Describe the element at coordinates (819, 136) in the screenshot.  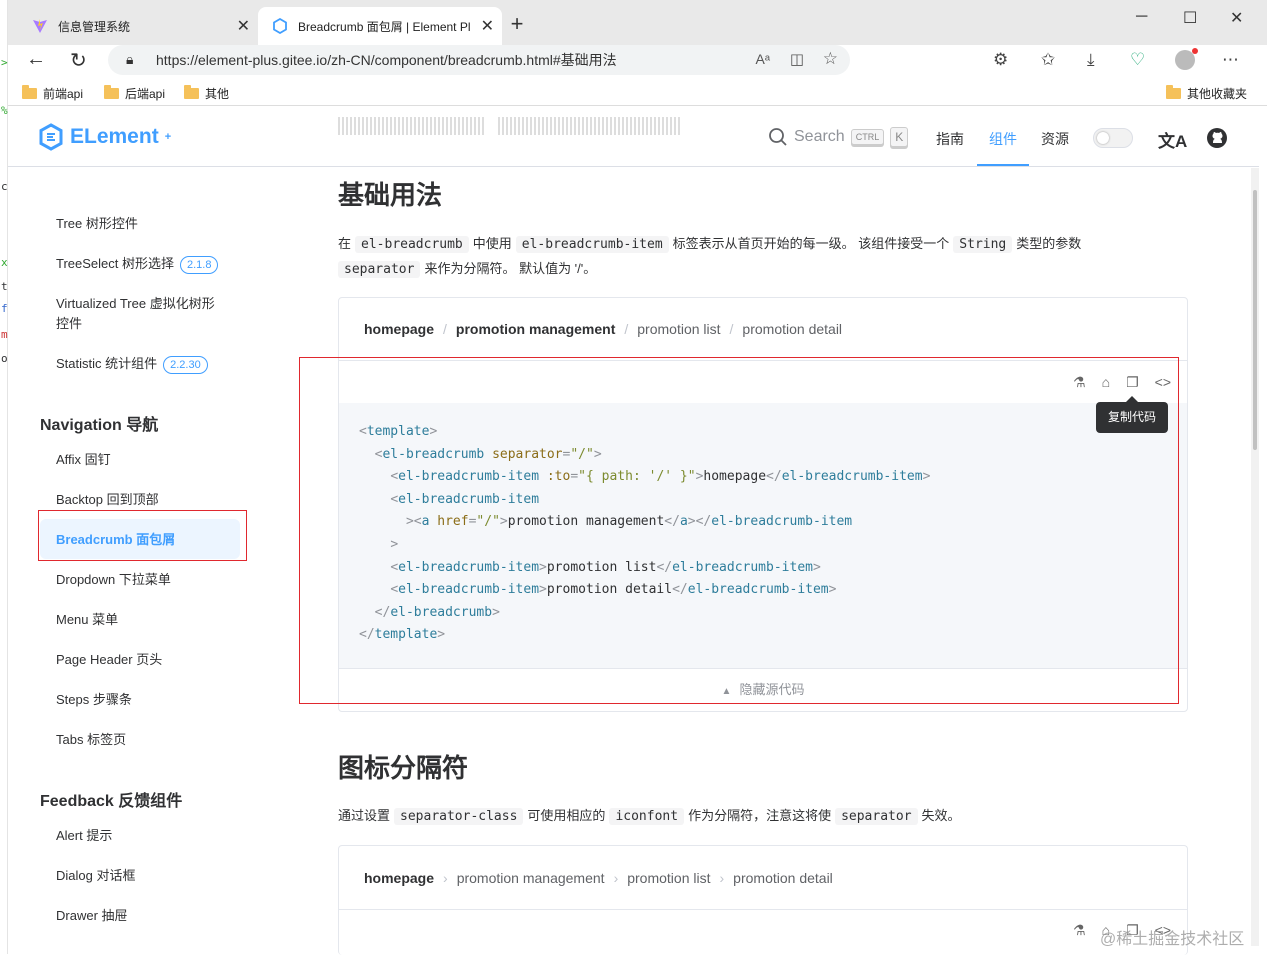
I see `search-label: Search` at that location.